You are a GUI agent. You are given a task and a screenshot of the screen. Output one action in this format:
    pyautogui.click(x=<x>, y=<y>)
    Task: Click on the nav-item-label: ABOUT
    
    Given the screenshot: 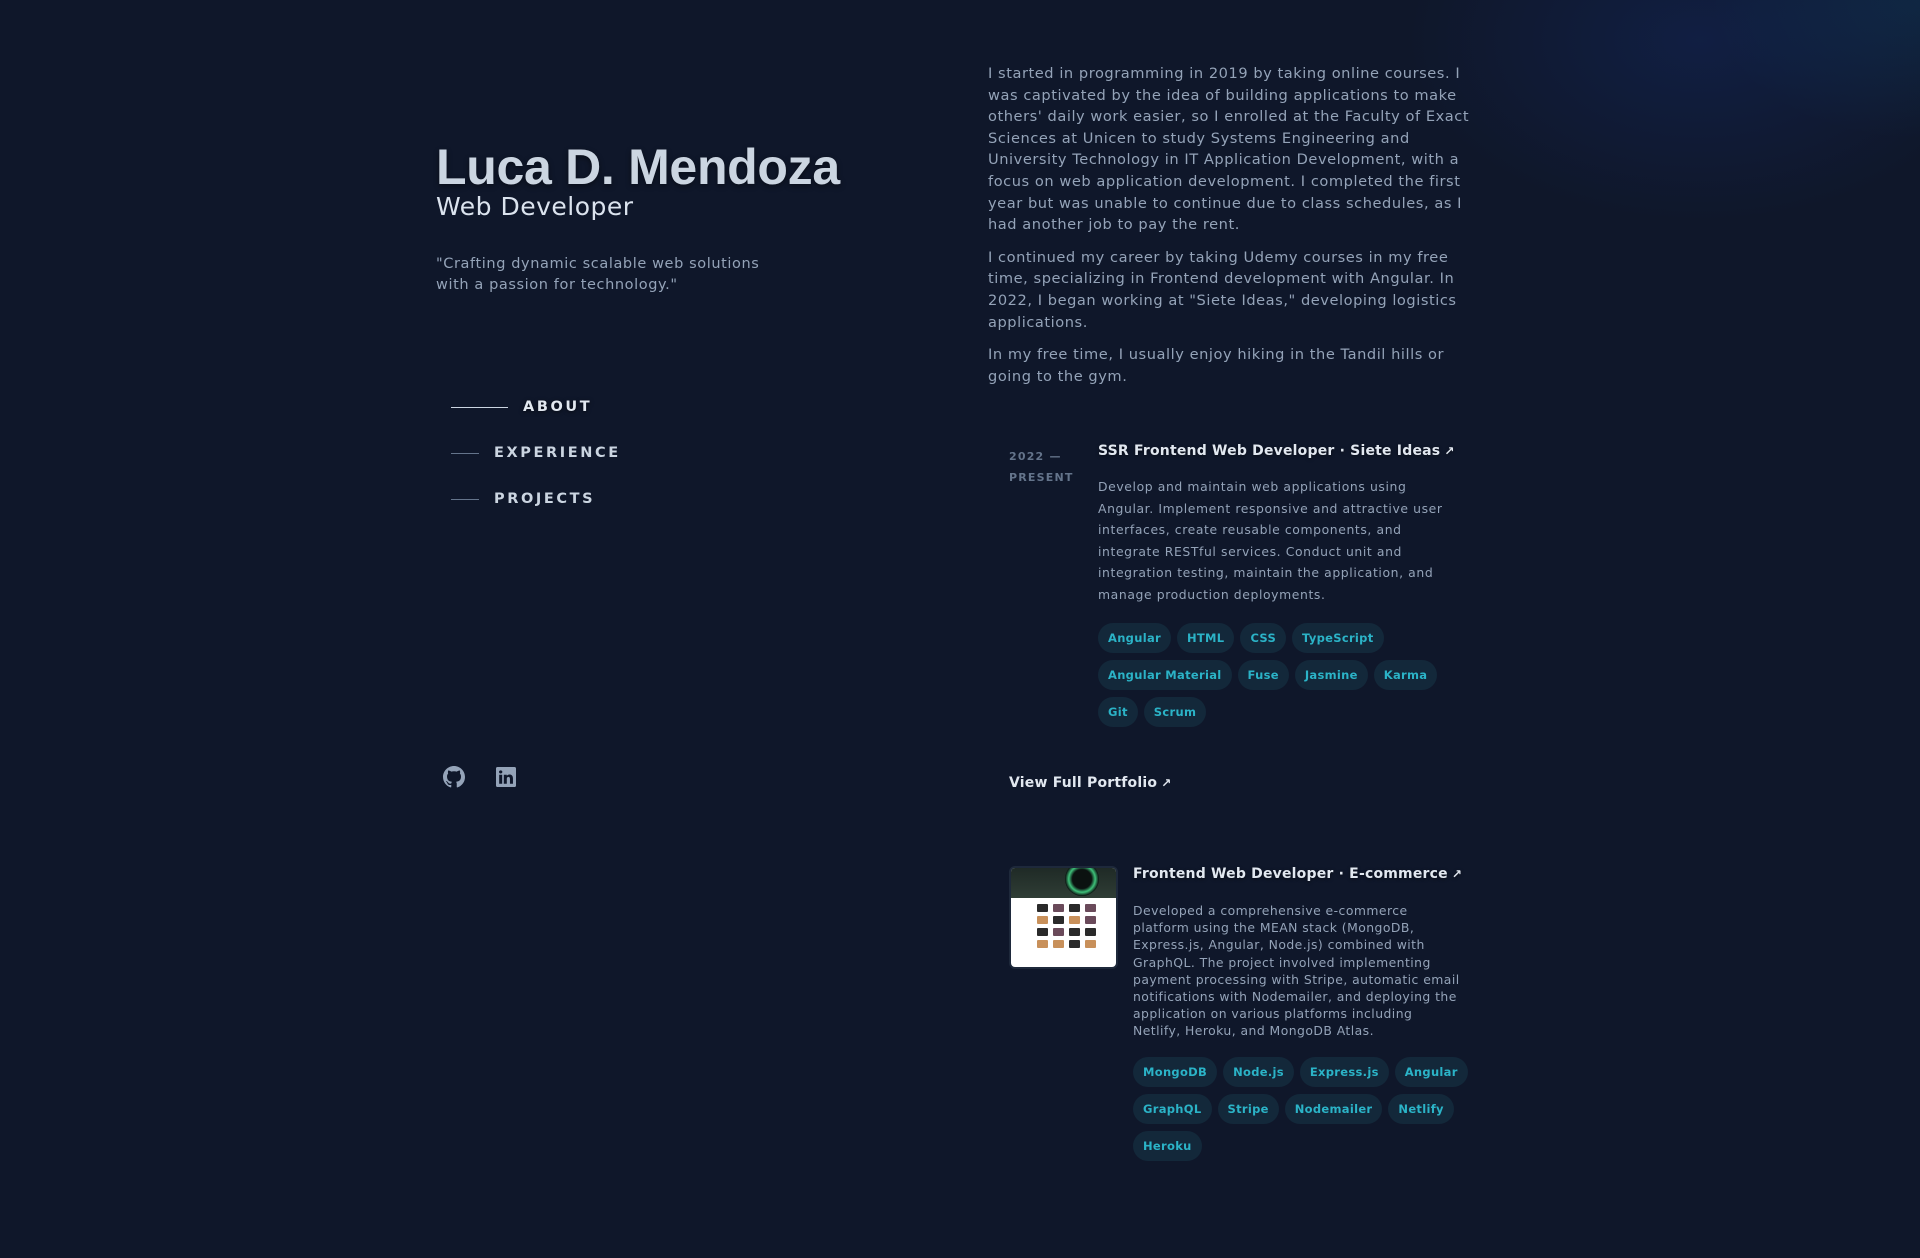 What is the action you would take?
    pyautogui.click(x=558, y=407)
    